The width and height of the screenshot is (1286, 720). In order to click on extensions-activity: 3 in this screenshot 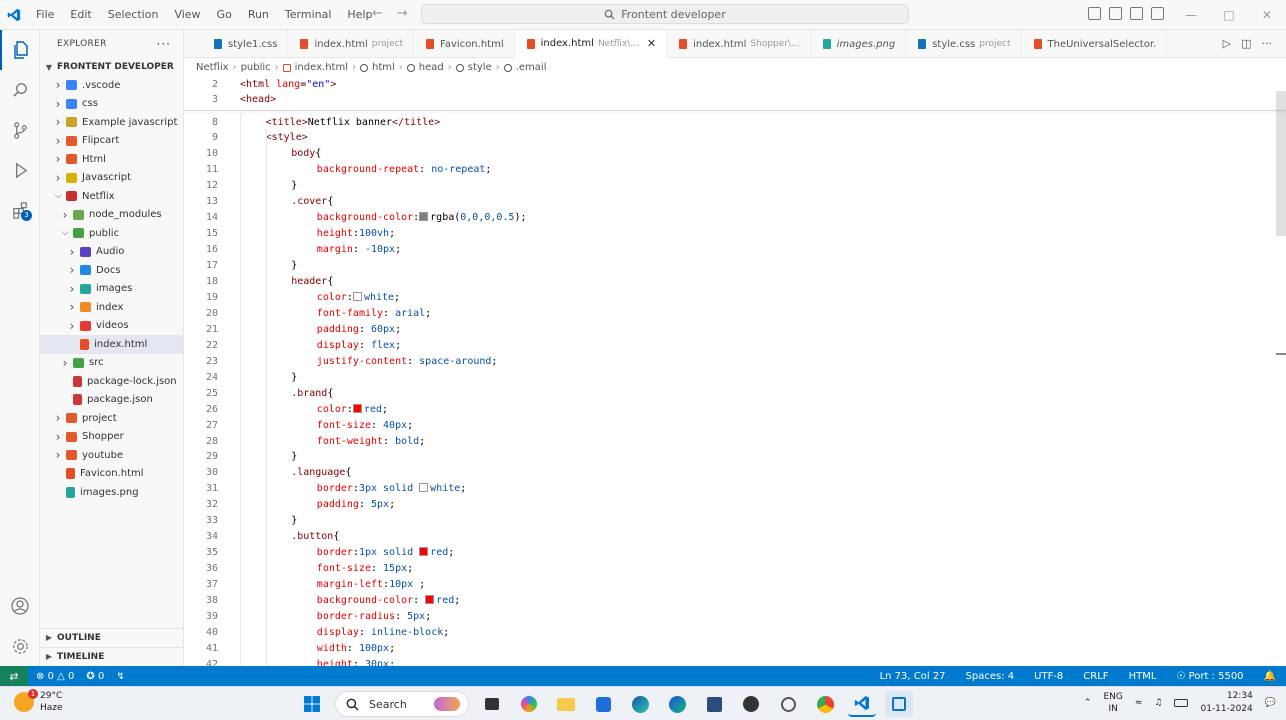, I will do `click(20, 210)`.